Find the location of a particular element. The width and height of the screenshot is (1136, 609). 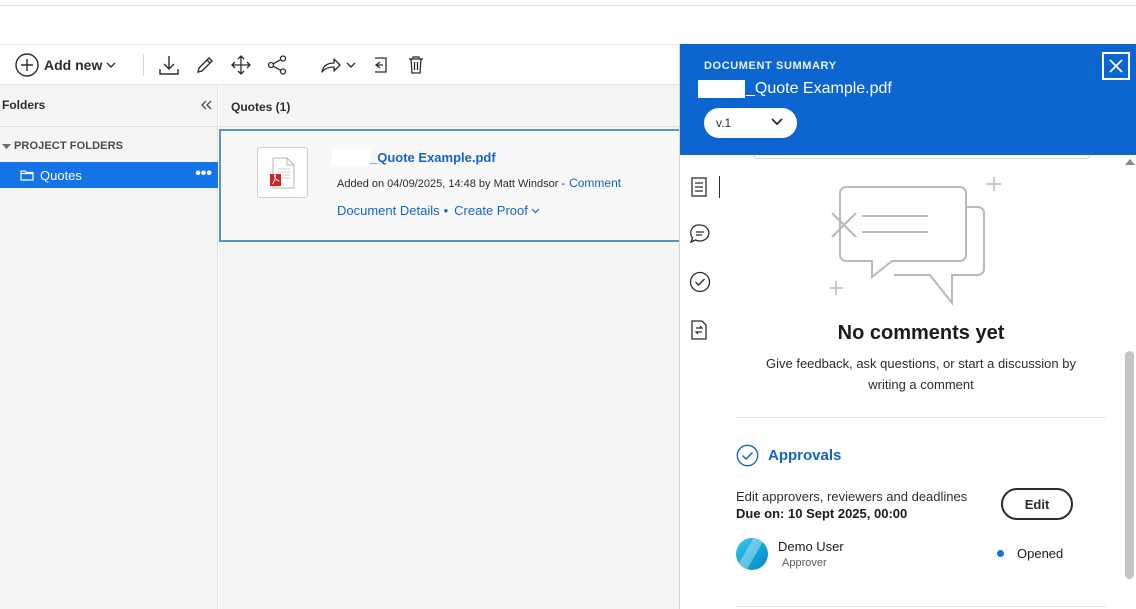

create-proof-link: Create Proof is located at coordinates (491, 210).